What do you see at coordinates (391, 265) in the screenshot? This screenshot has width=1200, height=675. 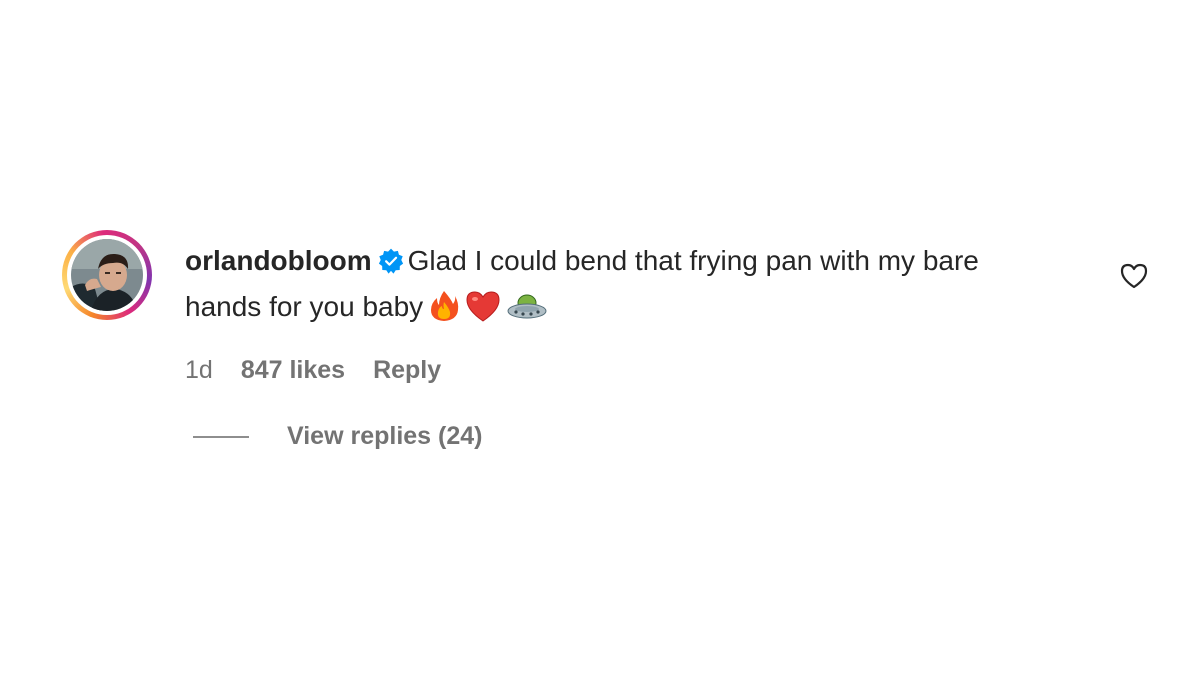 I see `verified-badge-icon` at bounding box center [391, 265].